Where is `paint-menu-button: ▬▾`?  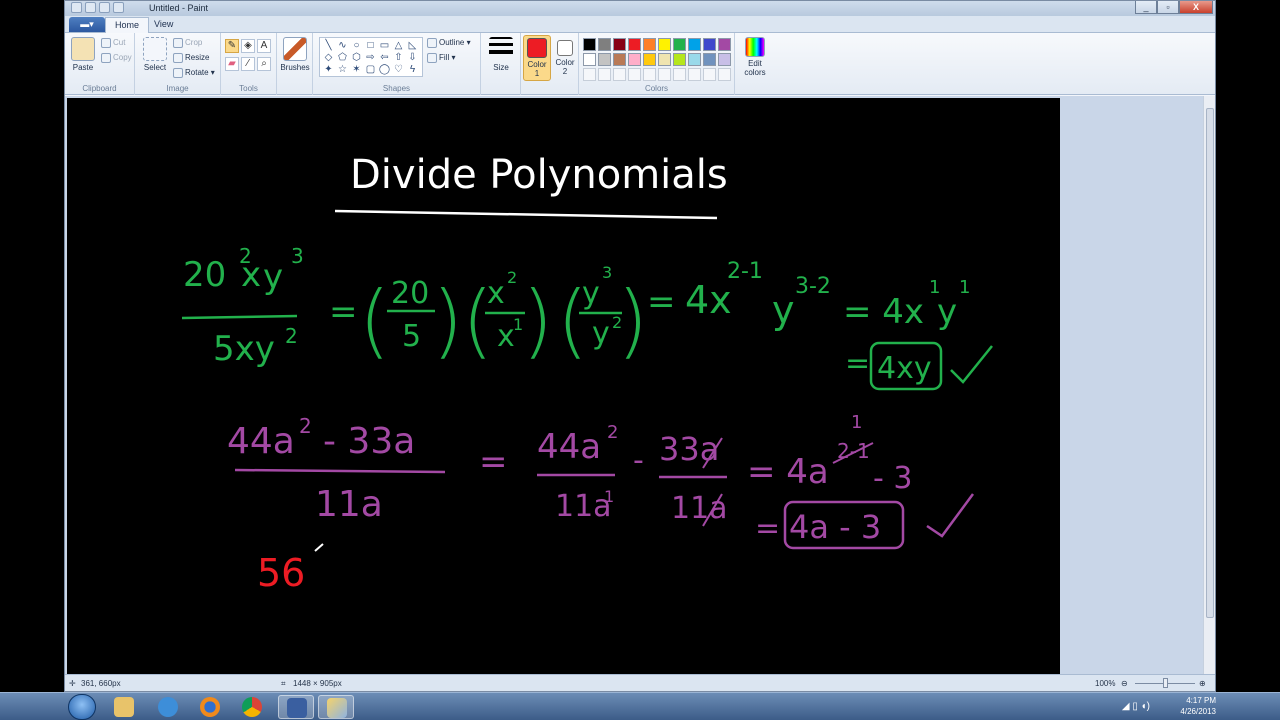 paint-menu-button: ▬▾ is located at coordinates (87, 24).